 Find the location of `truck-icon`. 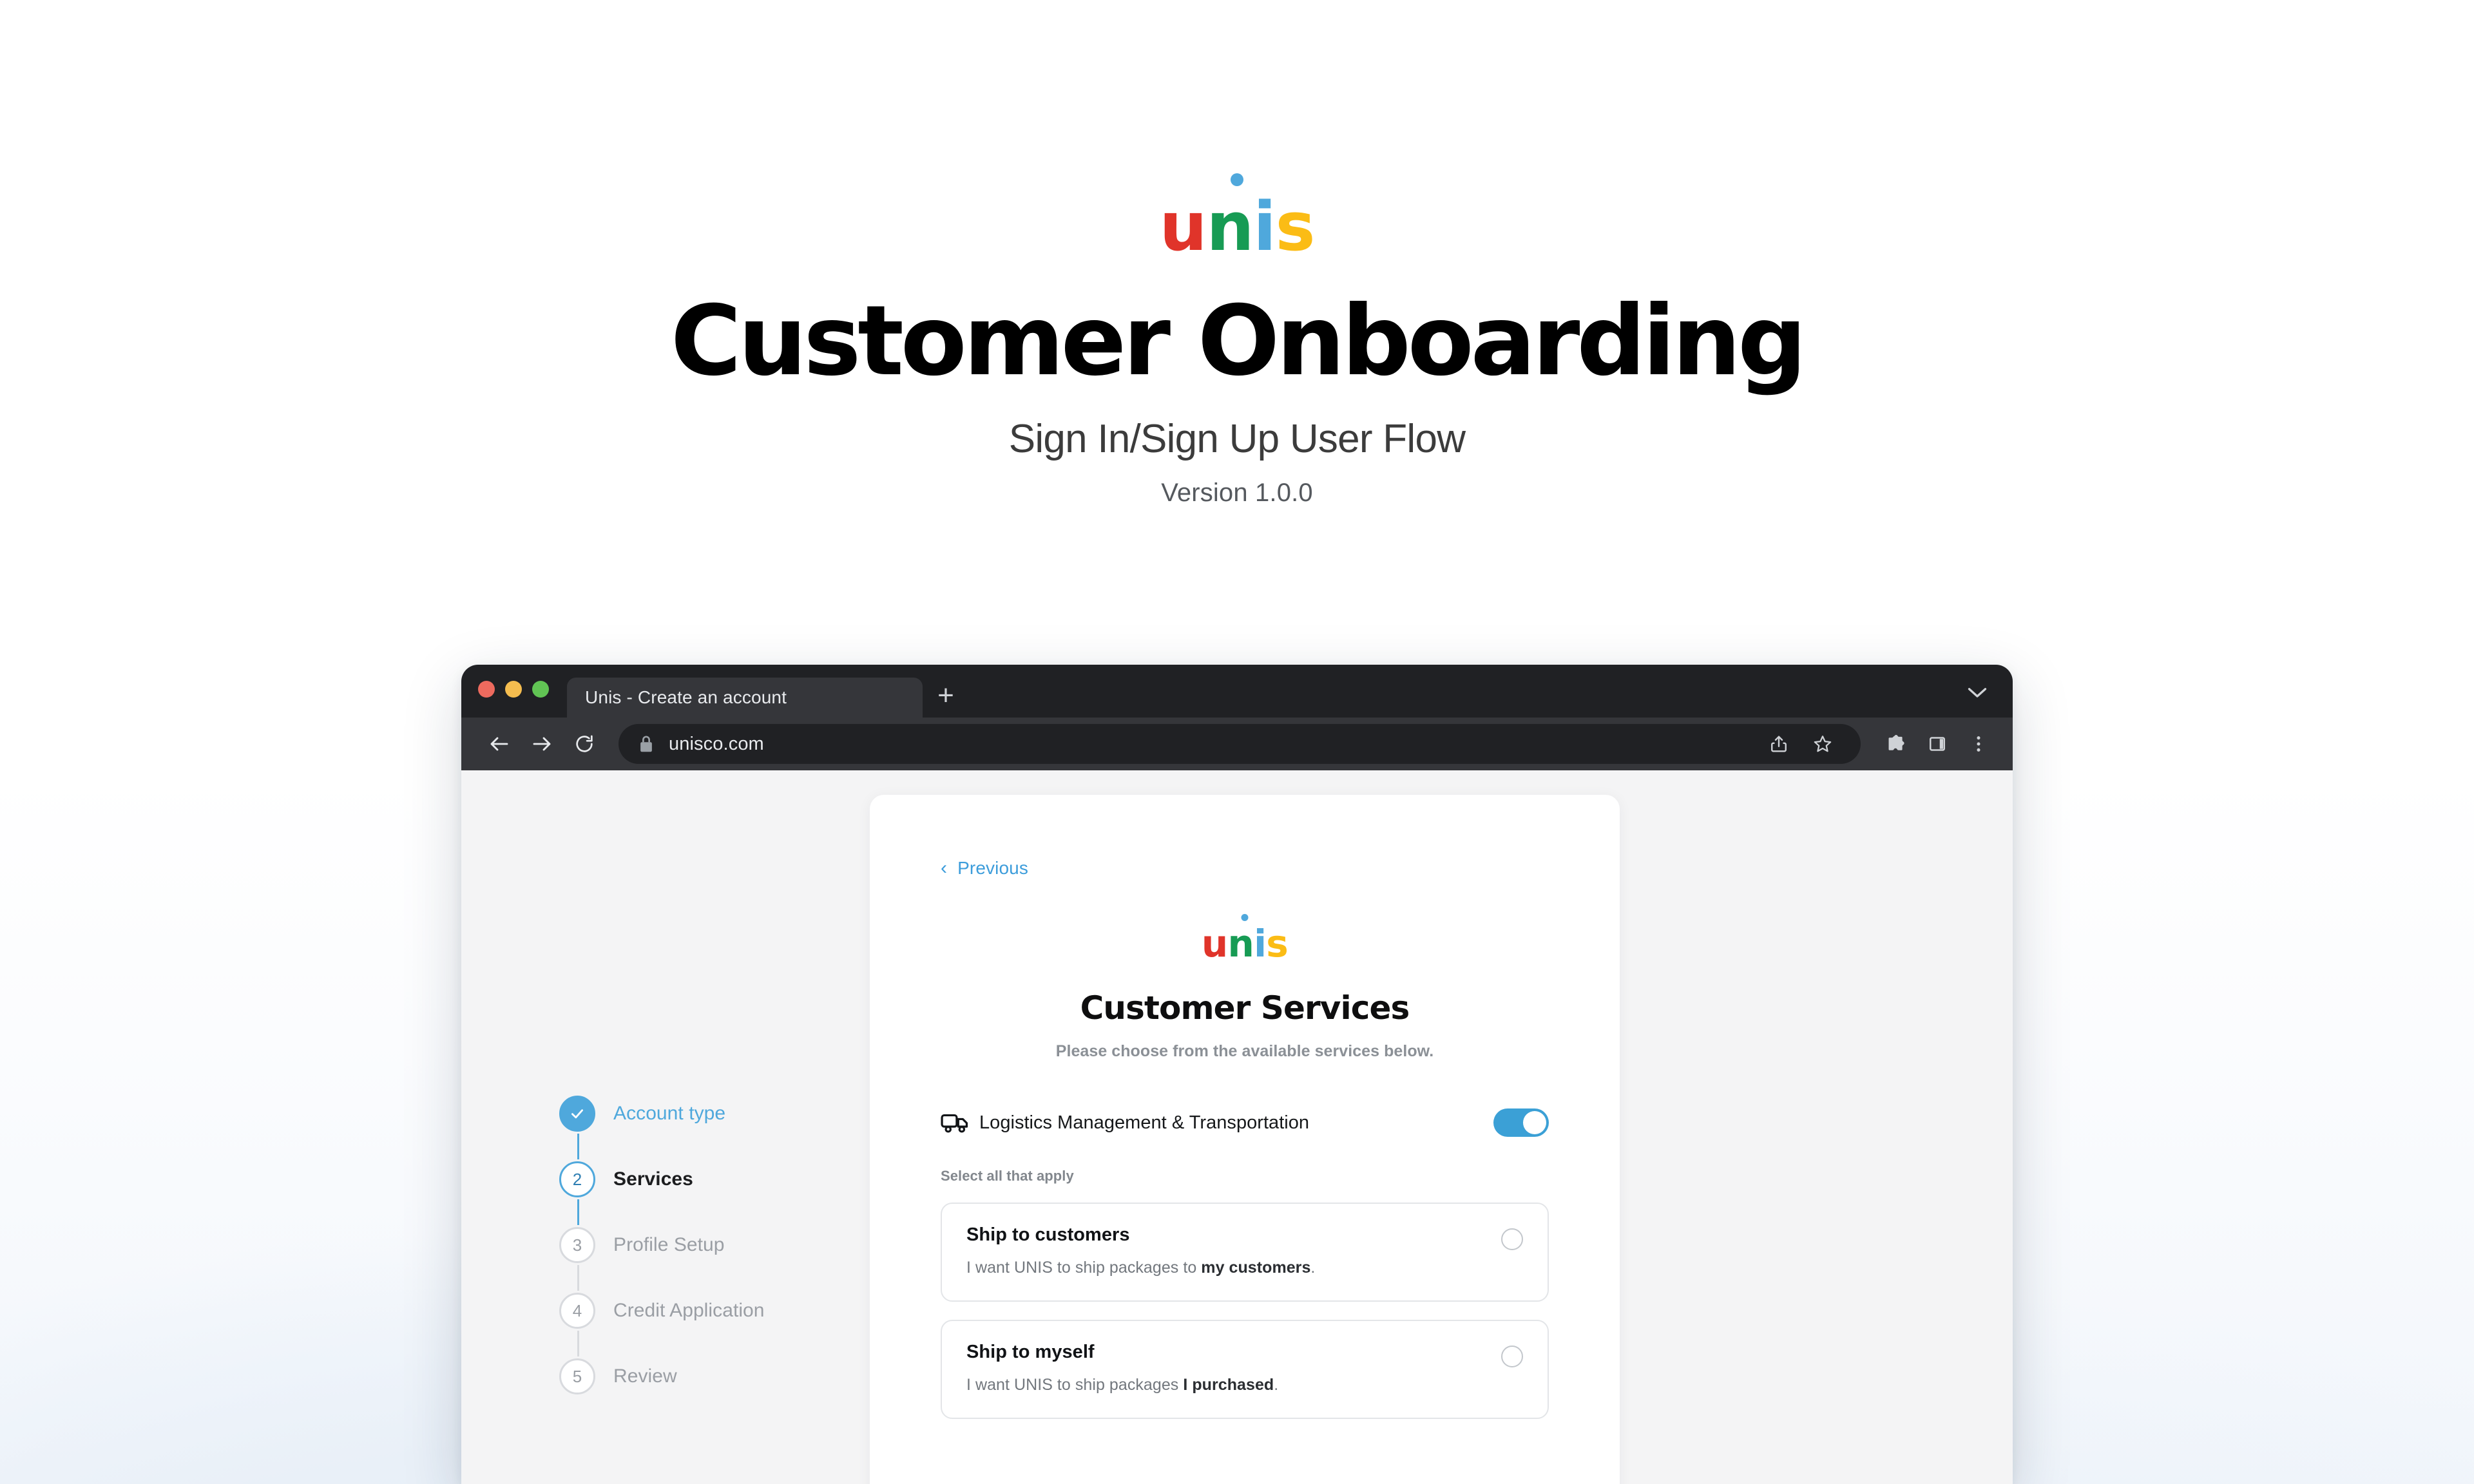

truck-icon is located at coordinates (955, 1123).